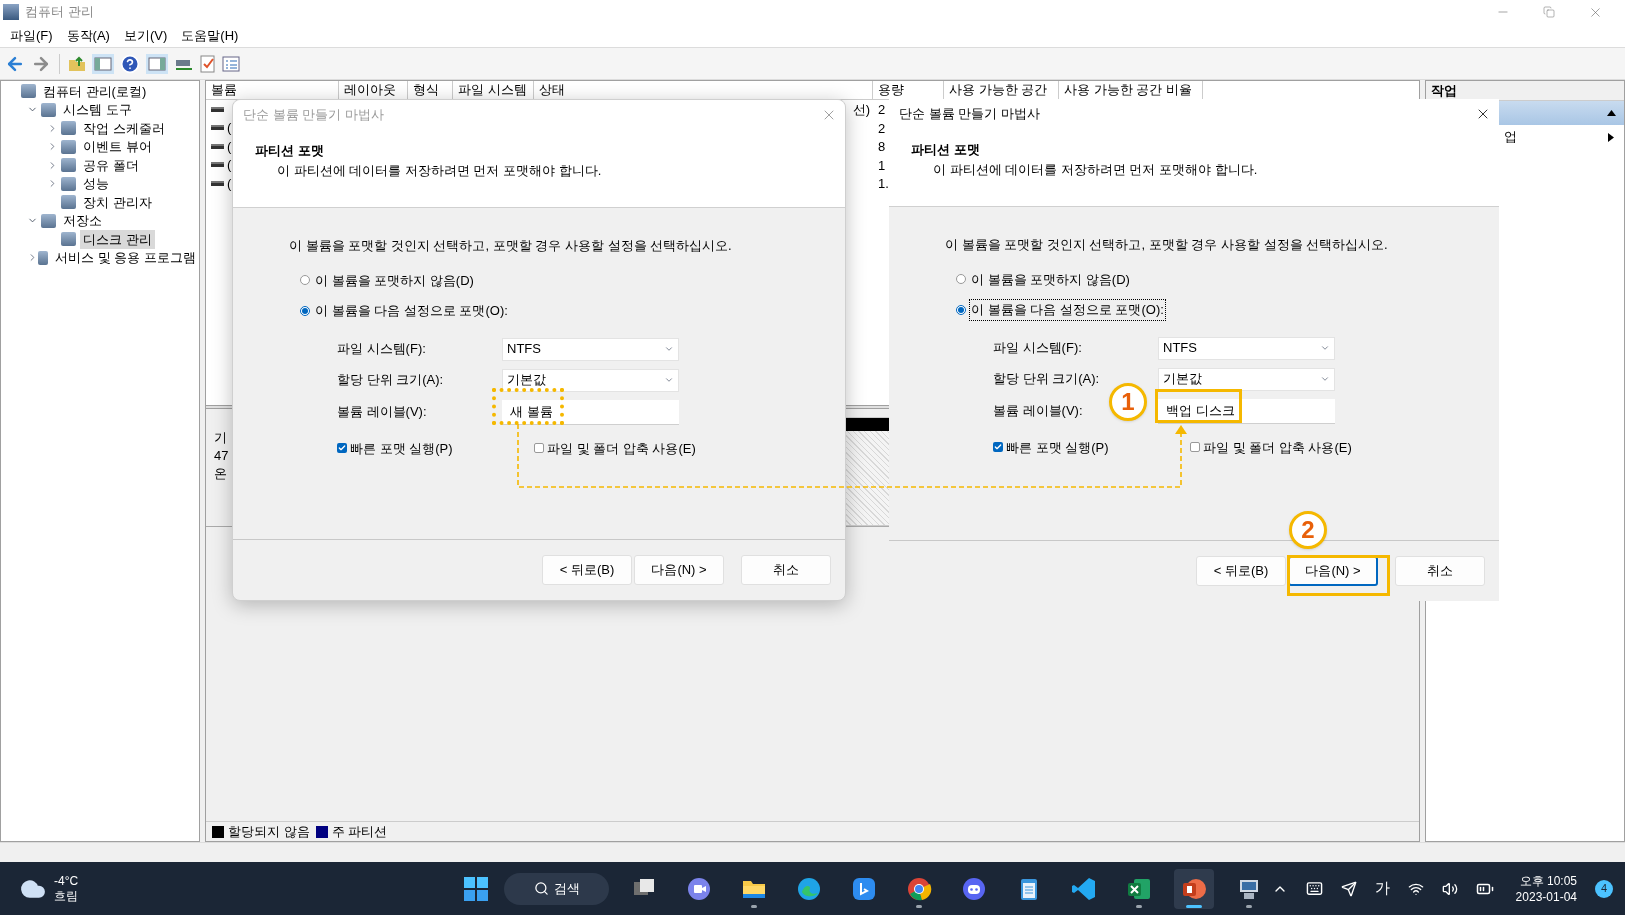  What do you see at coordinates (97, 110) in the screenshot?
I see `tree-item: 시스템 도구` at bounding box center [97, 110].